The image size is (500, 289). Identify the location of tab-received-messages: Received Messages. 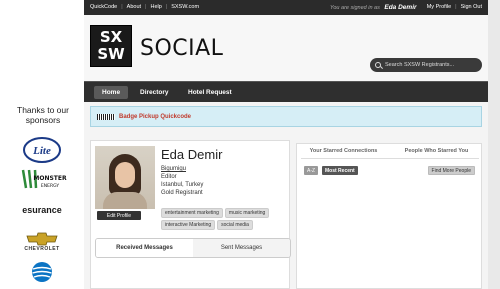
(144, 248).